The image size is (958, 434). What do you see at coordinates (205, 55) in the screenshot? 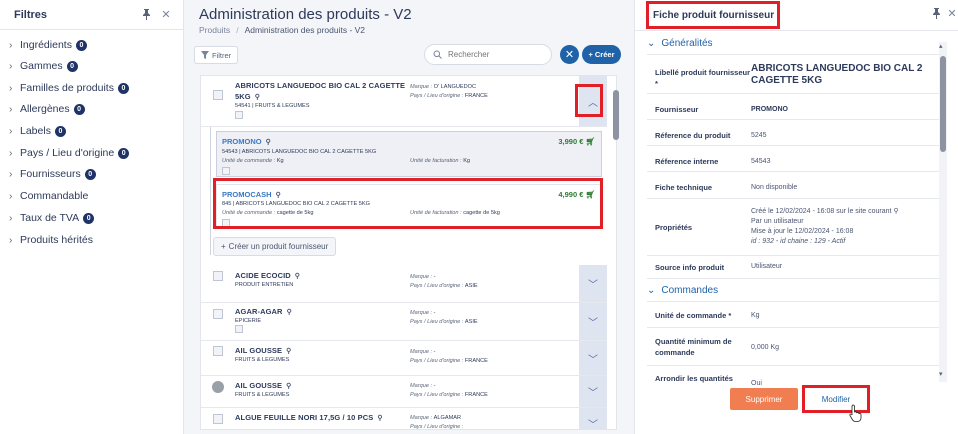
I see `filter-icon` at bounding box center [205, 55].